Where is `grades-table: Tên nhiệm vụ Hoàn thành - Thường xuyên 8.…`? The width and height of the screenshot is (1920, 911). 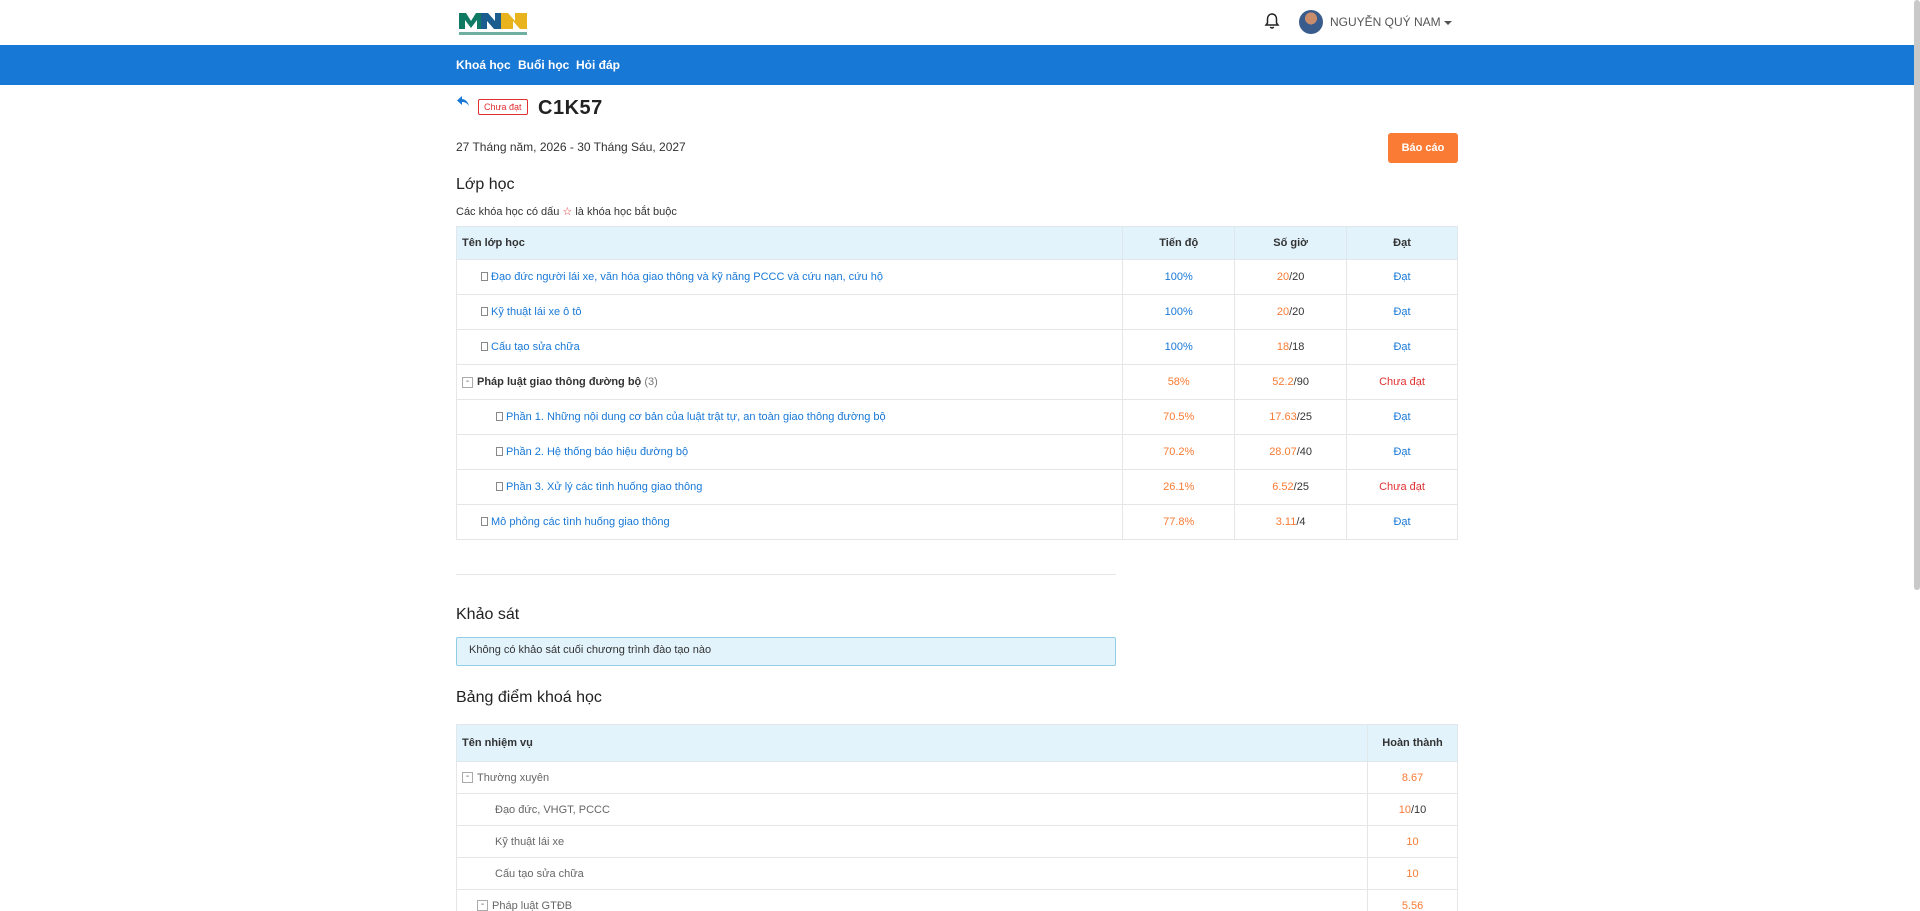
grades-table: Tên nhiệm vụ Hoàn thành - Thường xuyên 8.… is located at coordinates (956, 817).